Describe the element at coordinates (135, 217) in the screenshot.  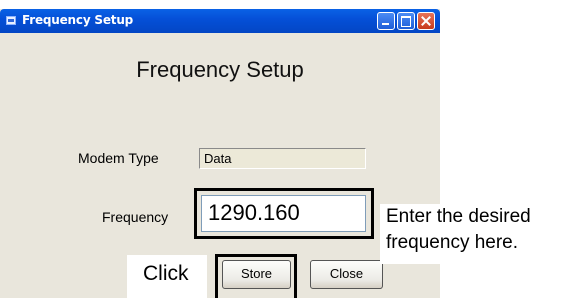
I see `frequency-label: Frequency` at that location.